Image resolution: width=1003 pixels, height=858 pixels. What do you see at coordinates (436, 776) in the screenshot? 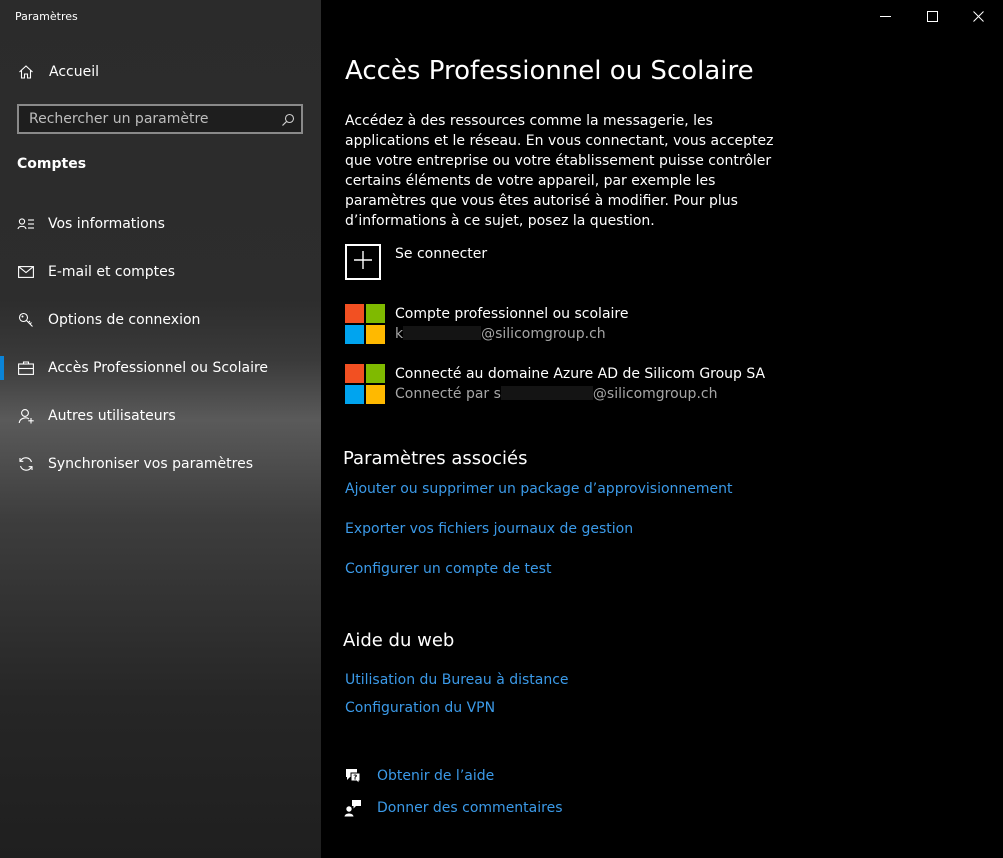
I see `get-help-label: Obtenir de l’aide` at bounding box center [436, 776].